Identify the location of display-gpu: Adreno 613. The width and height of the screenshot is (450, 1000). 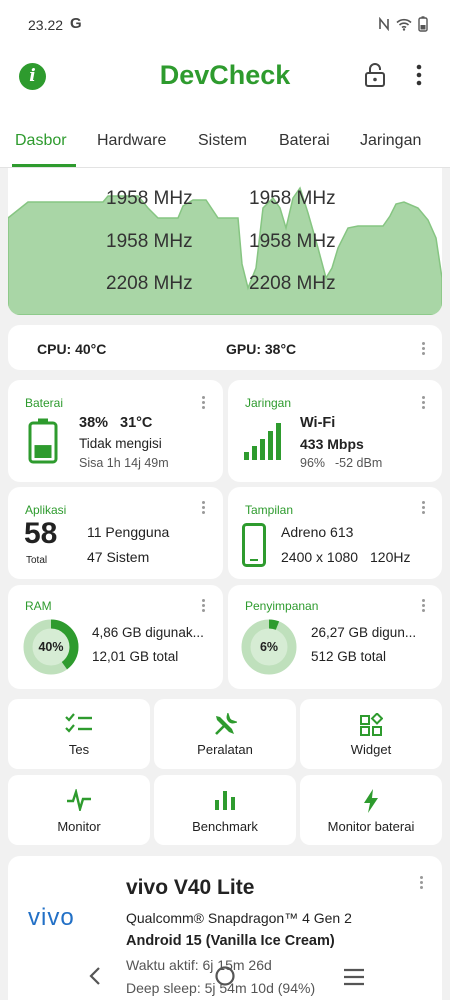
(317, 532).